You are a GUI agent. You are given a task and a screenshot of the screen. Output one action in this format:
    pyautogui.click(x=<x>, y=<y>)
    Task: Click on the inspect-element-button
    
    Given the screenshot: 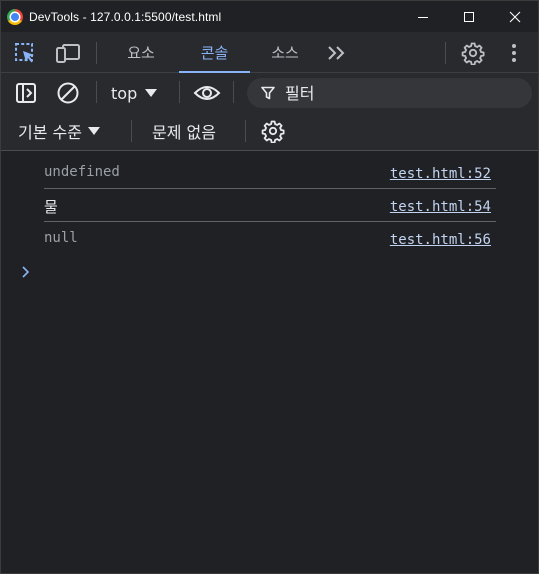 What is the action you would take?
    pyautogui.click(x=25, y=53)
    